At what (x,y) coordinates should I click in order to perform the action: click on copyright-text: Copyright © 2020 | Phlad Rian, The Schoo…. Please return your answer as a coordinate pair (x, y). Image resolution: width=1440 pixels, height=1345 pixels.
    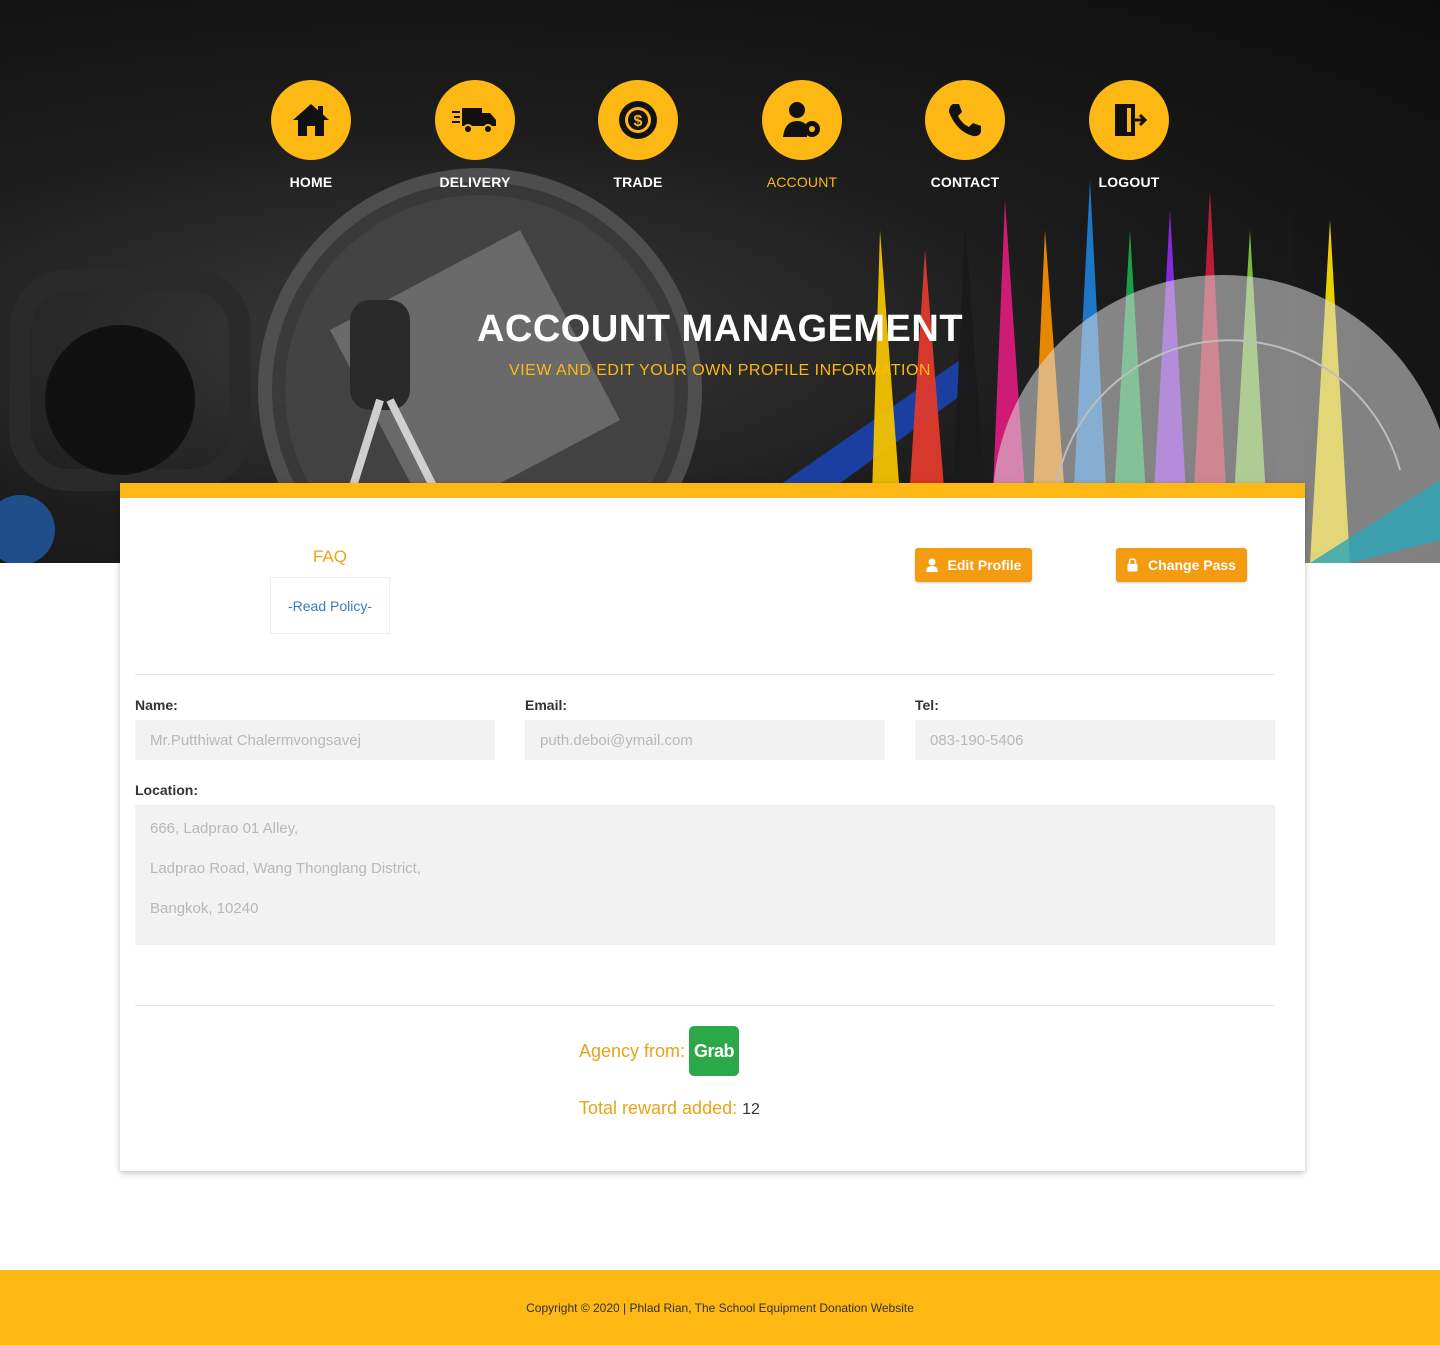
    Looking at the image, I should click on (720, 1307).